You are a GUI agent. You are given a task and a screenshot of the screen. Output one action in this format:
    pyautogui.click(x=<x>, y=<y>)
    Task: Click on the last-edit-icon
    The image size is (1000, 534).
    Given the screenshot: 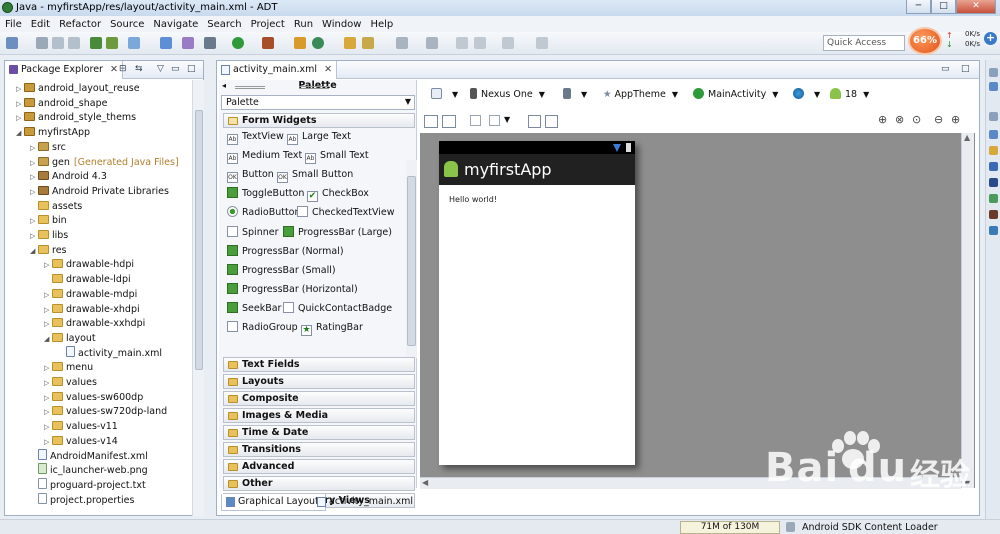 What is the action you would take?
    pyautogui.click(x=462, y=43)
    